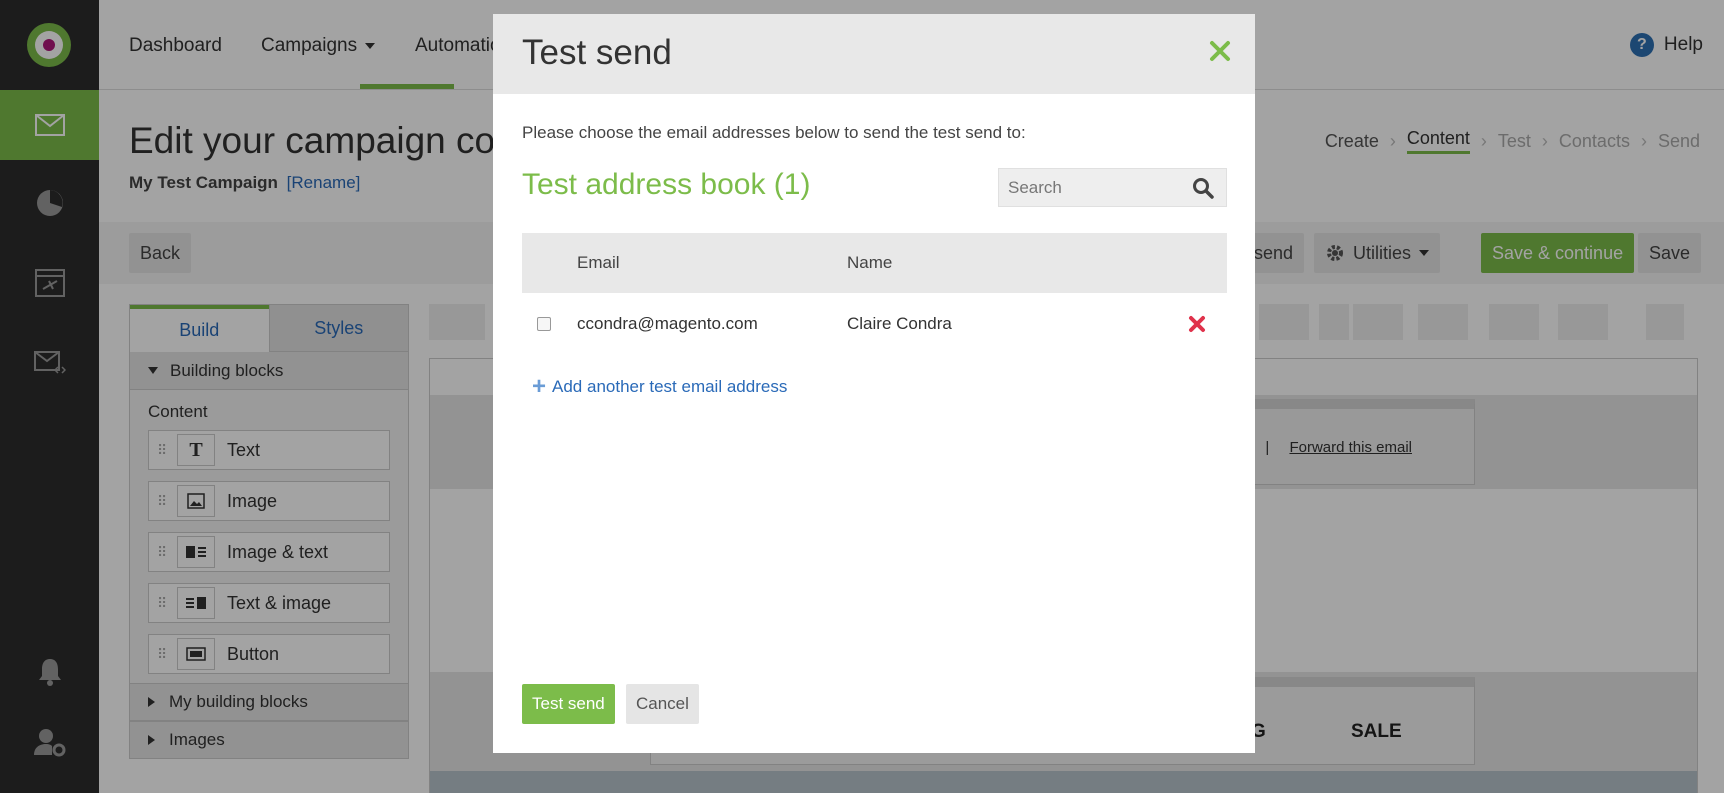 This screenshot has width=1724, height=793. Describe the element at coordinates (544, 324) in the screenshot. I see `row-checkbox` at that location.